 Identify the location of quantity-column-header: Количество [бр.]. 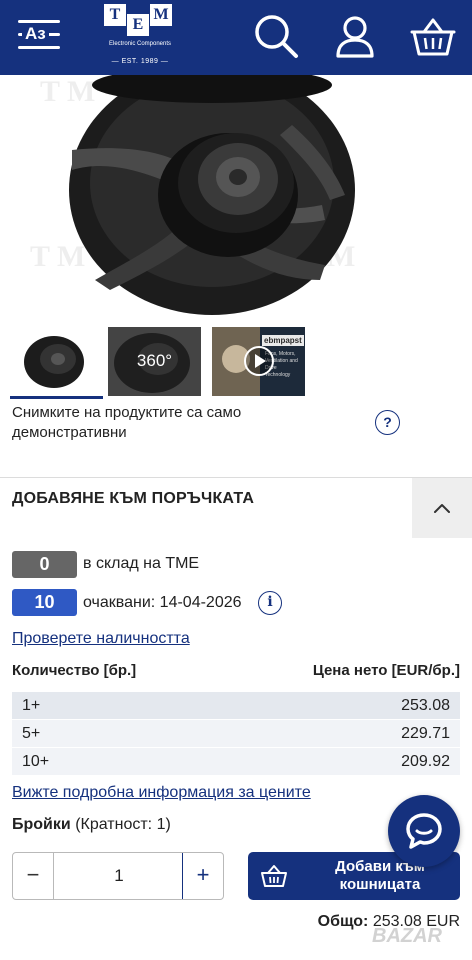
(74, 670).